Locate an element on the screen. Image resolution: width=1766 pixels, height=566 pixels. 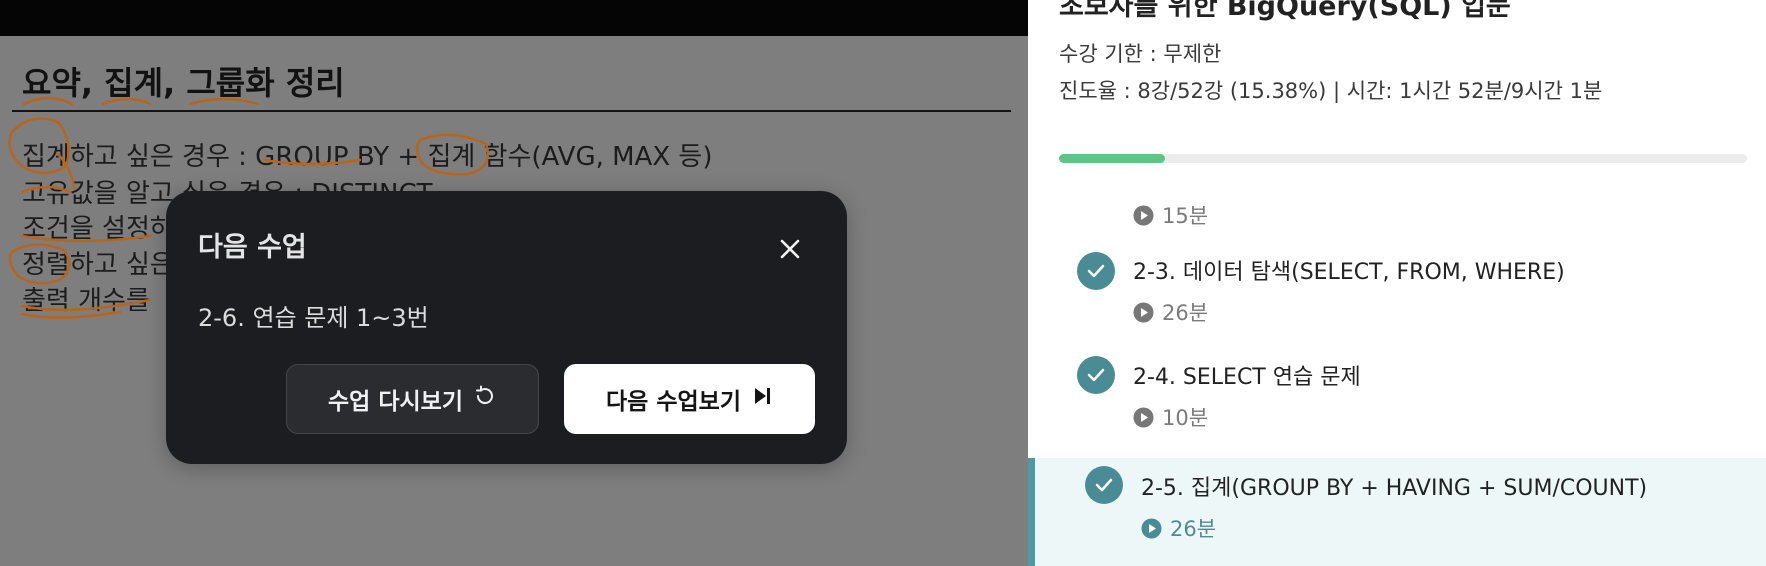
next-lesson-button: 다음 수업보기 is located at coordinates (689, 399).